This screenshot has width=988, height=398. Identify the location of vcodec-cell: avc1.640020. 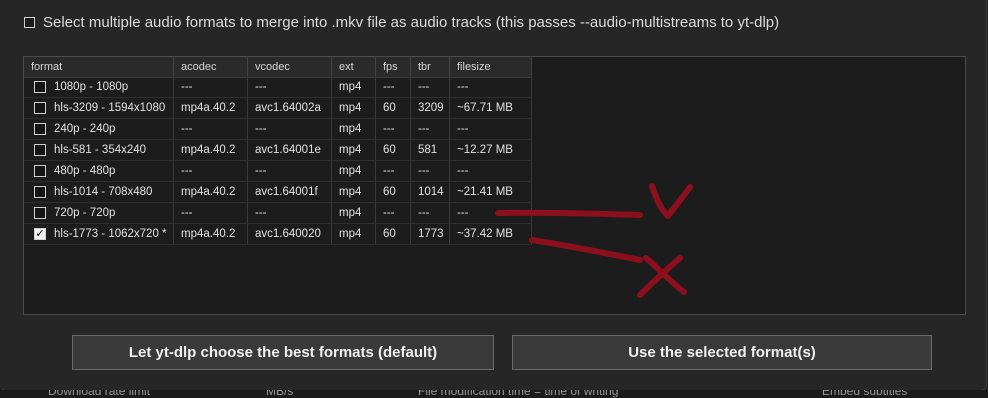
(290, 234).